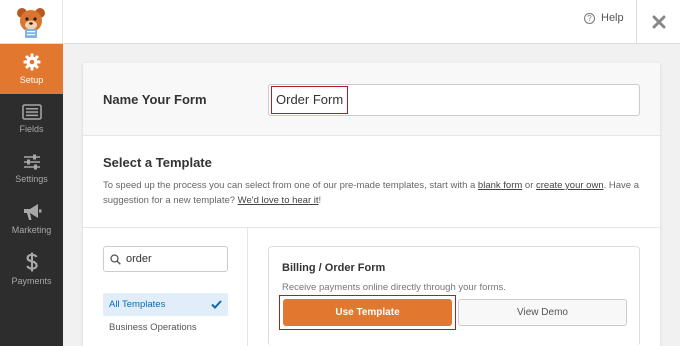  I want to click on sidebar: Setup Fields Settings Marketing Payments, so click(31, 195).